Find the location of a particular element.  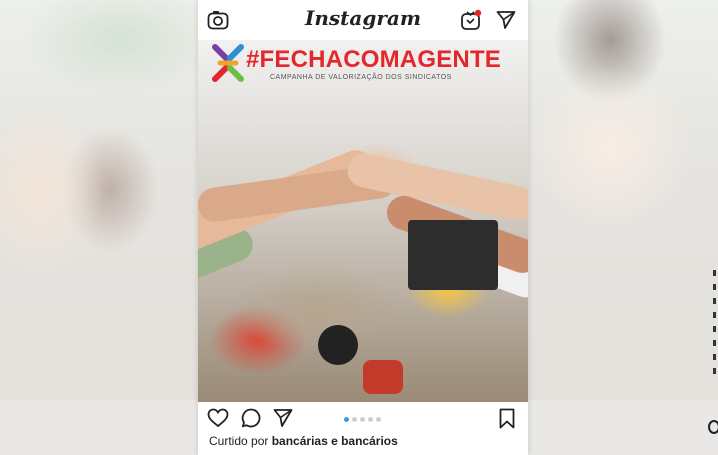

likes-text: Curtido por bancárias e bancários is located at coordinates (303, 441).